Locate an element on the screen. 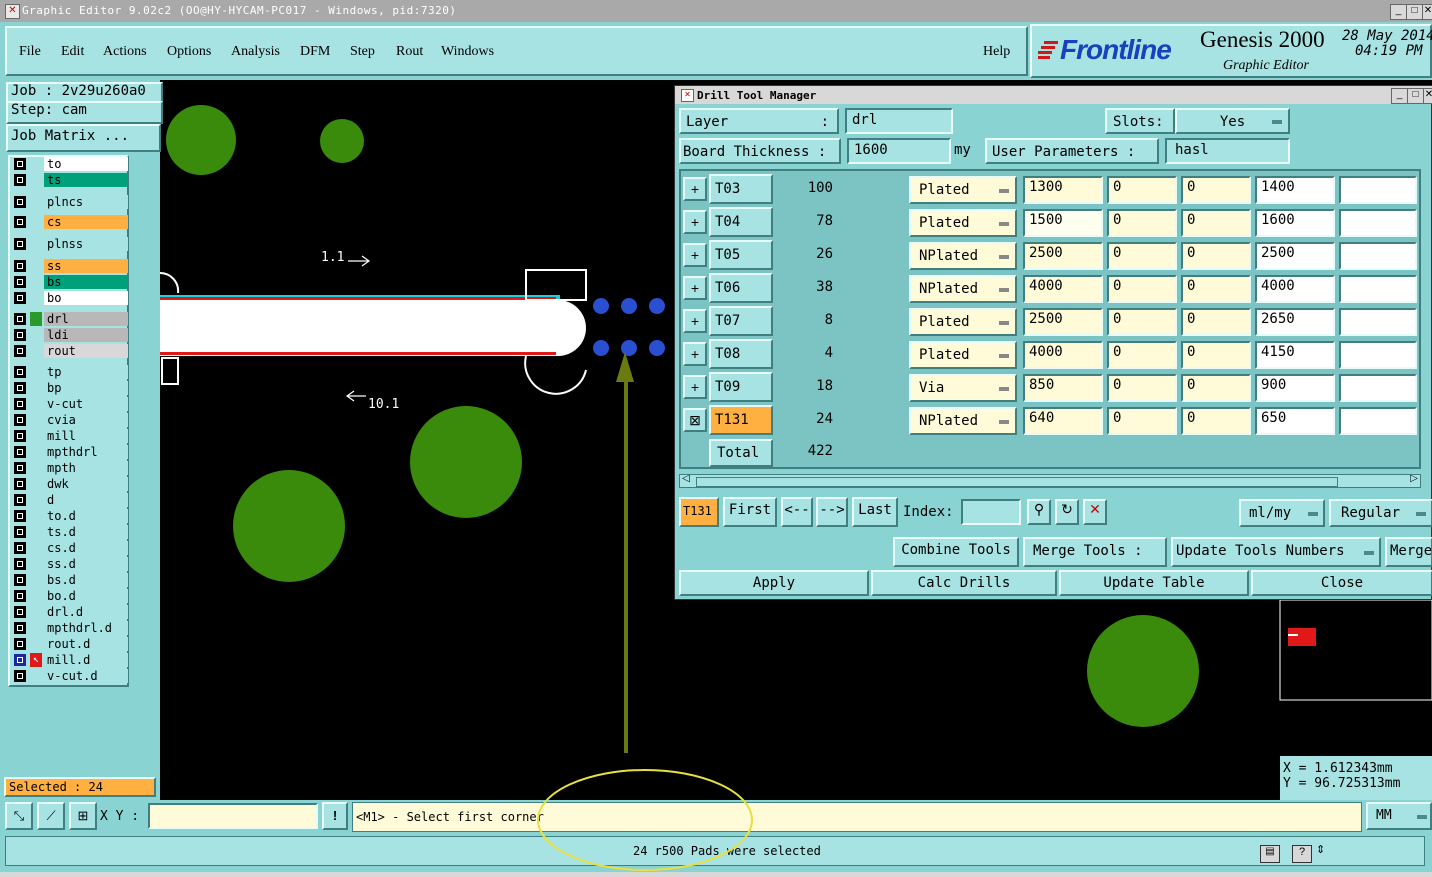 The height and width of the screenshot is (877, 1432). layer-name: mill is located at coordinates (86, 436).